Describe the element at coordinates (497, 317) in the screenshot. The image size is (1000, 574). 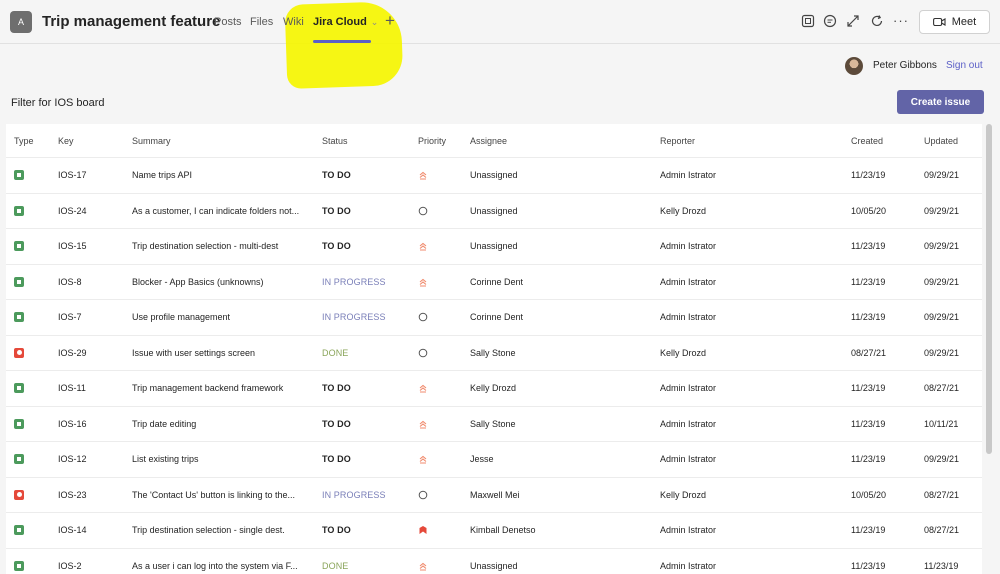
I see `issue-assignee: Corinne Dent` at that location.